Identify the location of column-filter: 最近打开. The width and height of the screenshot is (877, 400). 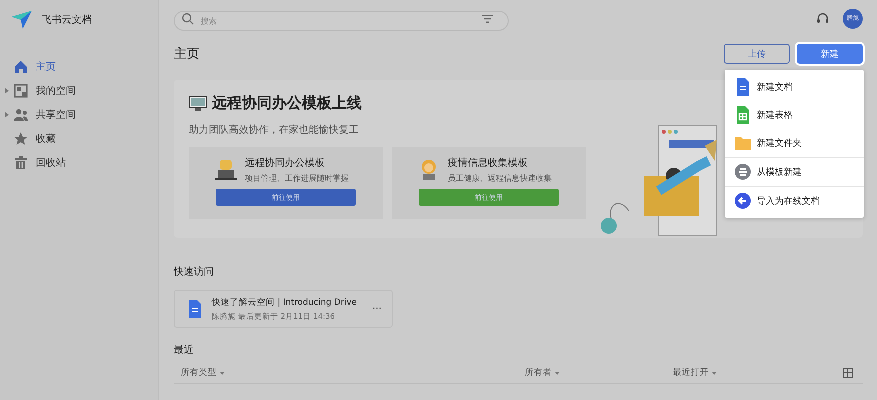
(758, 373).